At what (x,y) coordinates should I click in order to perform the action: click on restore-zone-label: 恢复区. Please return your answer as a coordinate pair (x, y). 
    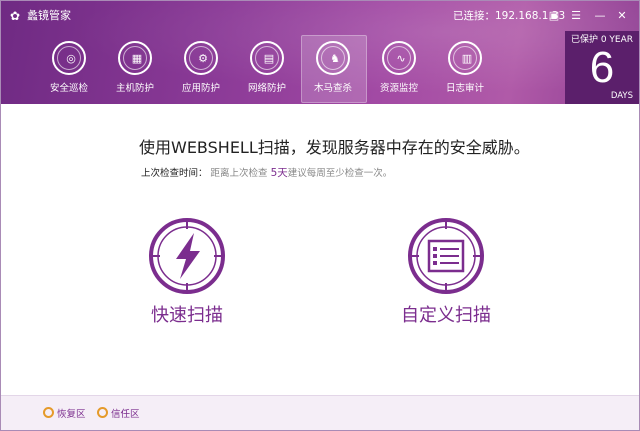
    Looking at the image, I should click on (71, 414).